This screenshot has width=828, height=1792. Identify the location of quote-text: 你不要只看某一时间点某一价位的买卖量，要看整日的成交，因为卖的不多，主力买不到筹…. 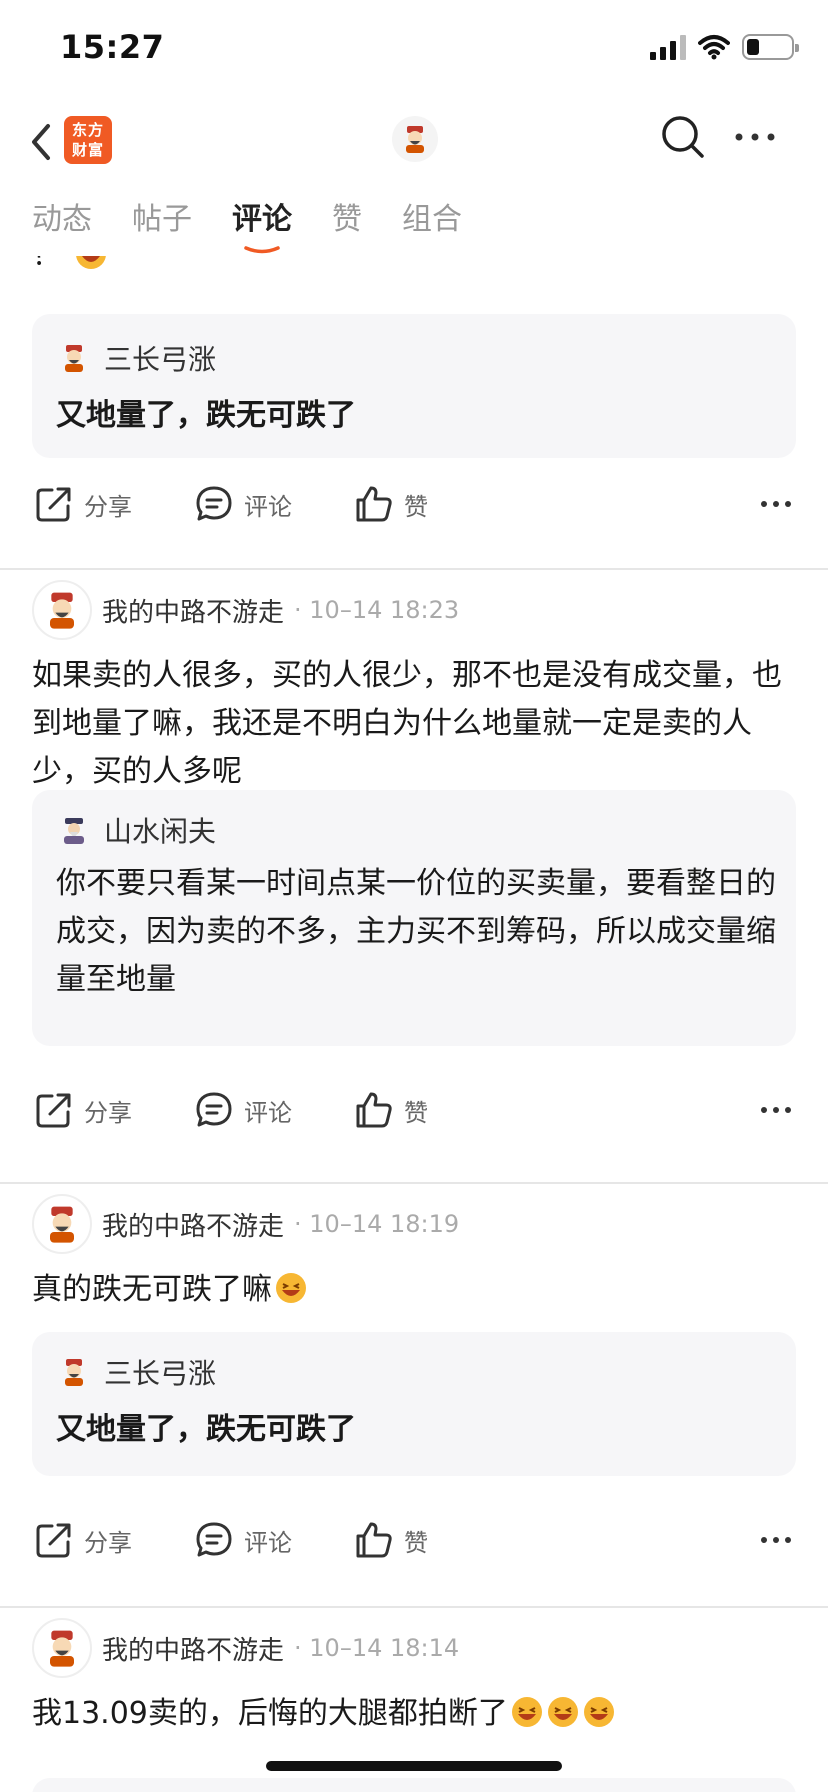
(416, 931).